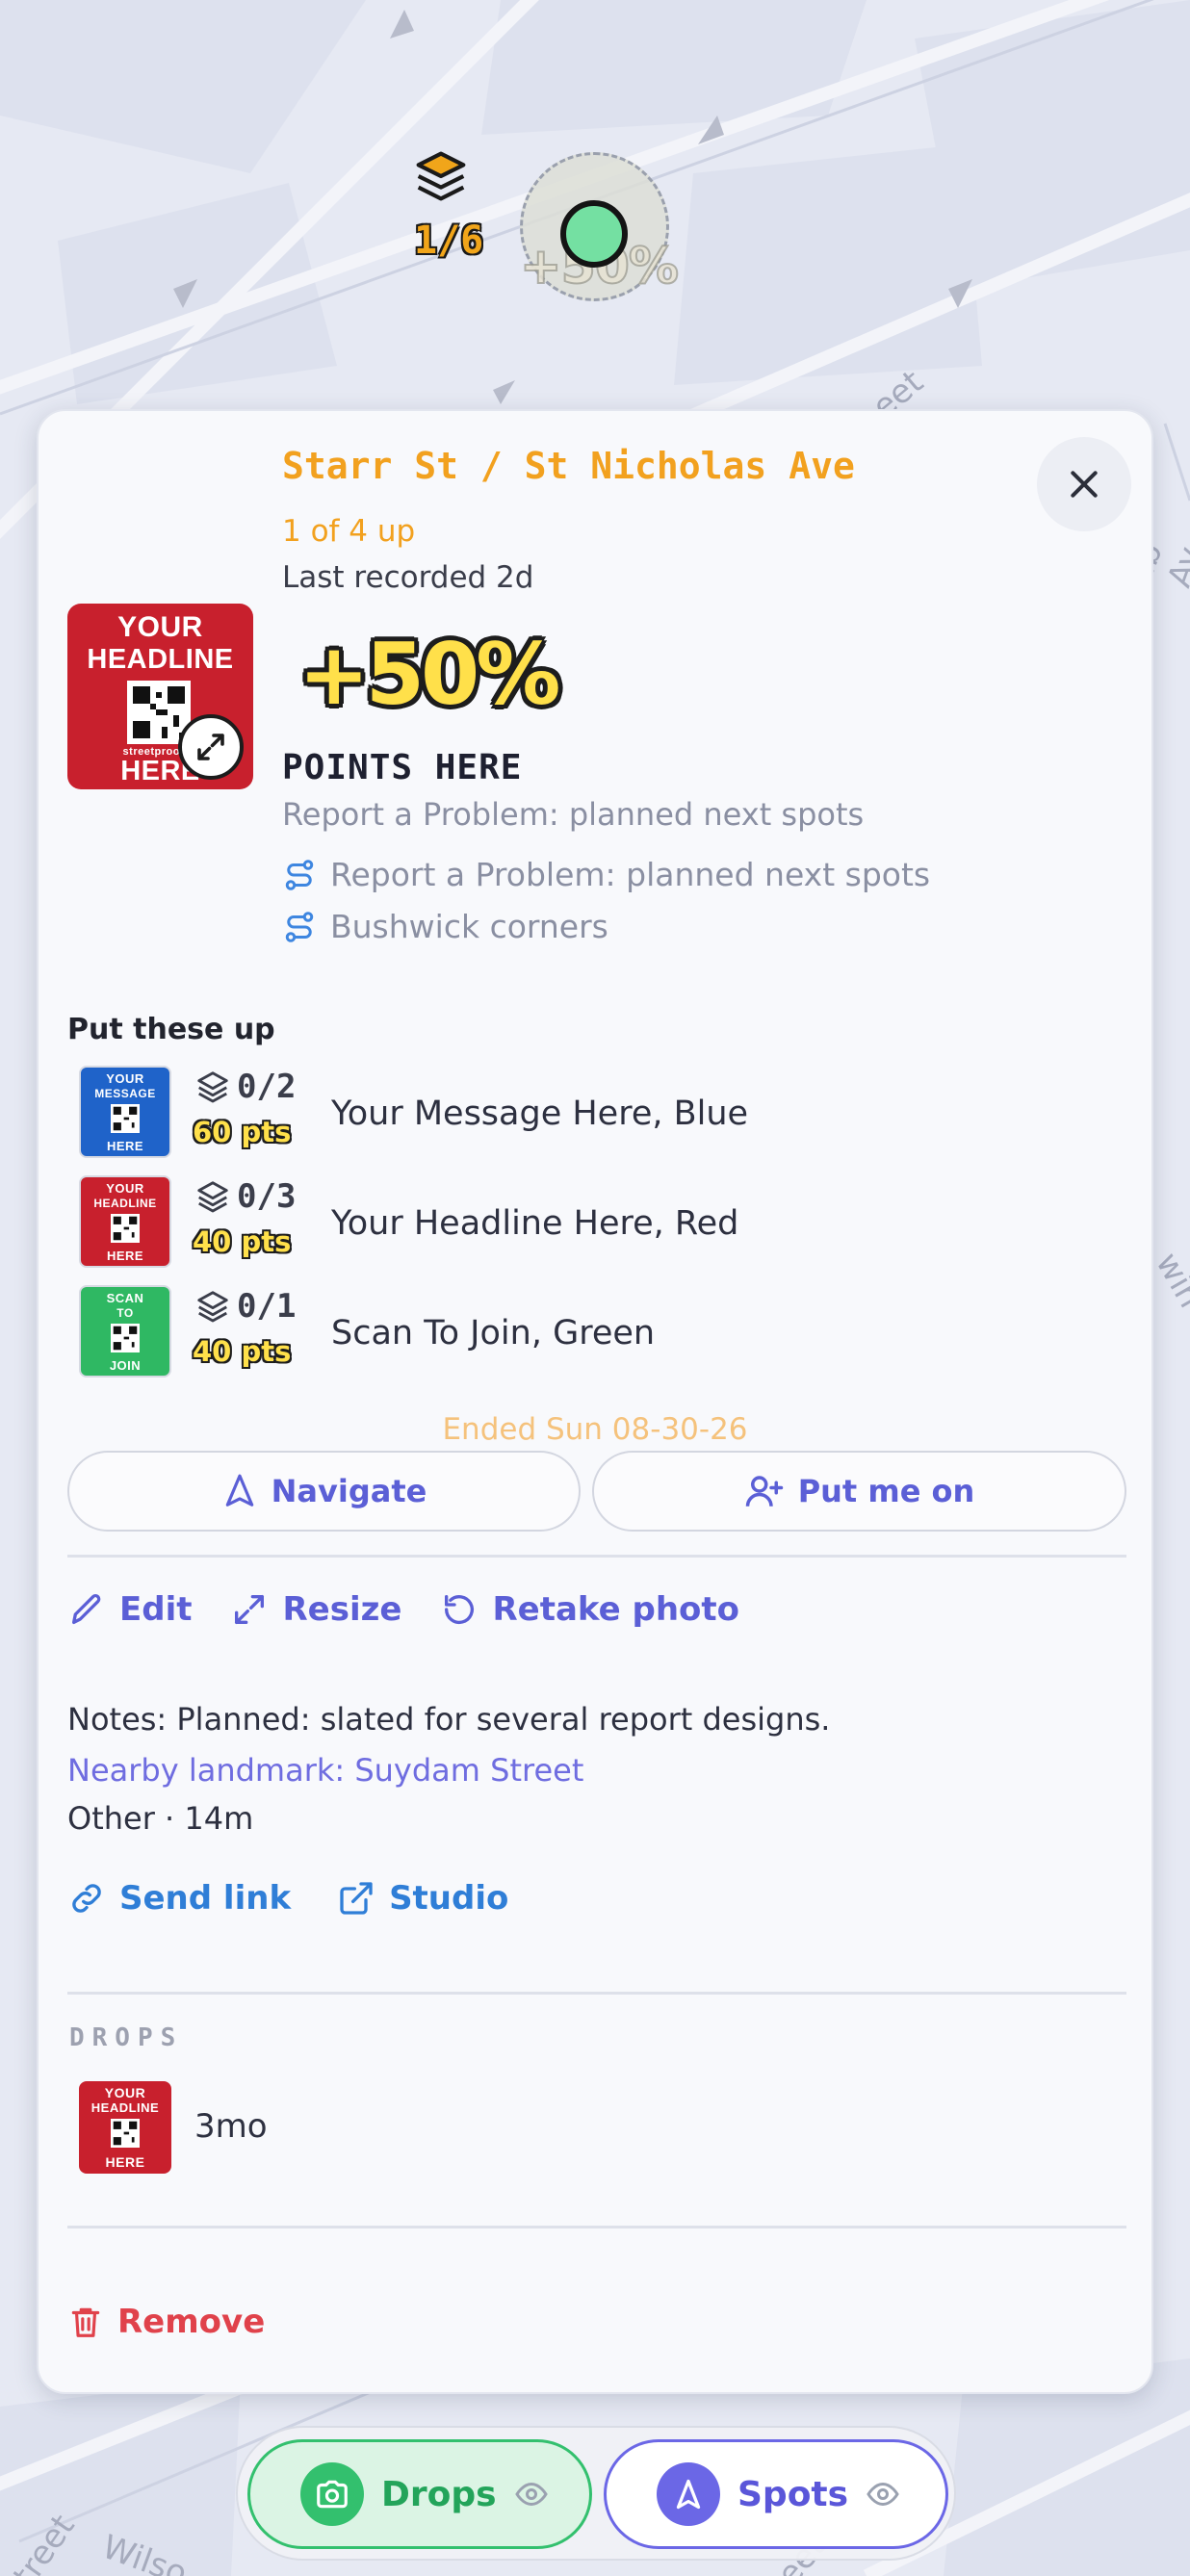  Describe the element at coordinates (125, 1313) in the screenshot. I see `sign-line: TO` at that location.